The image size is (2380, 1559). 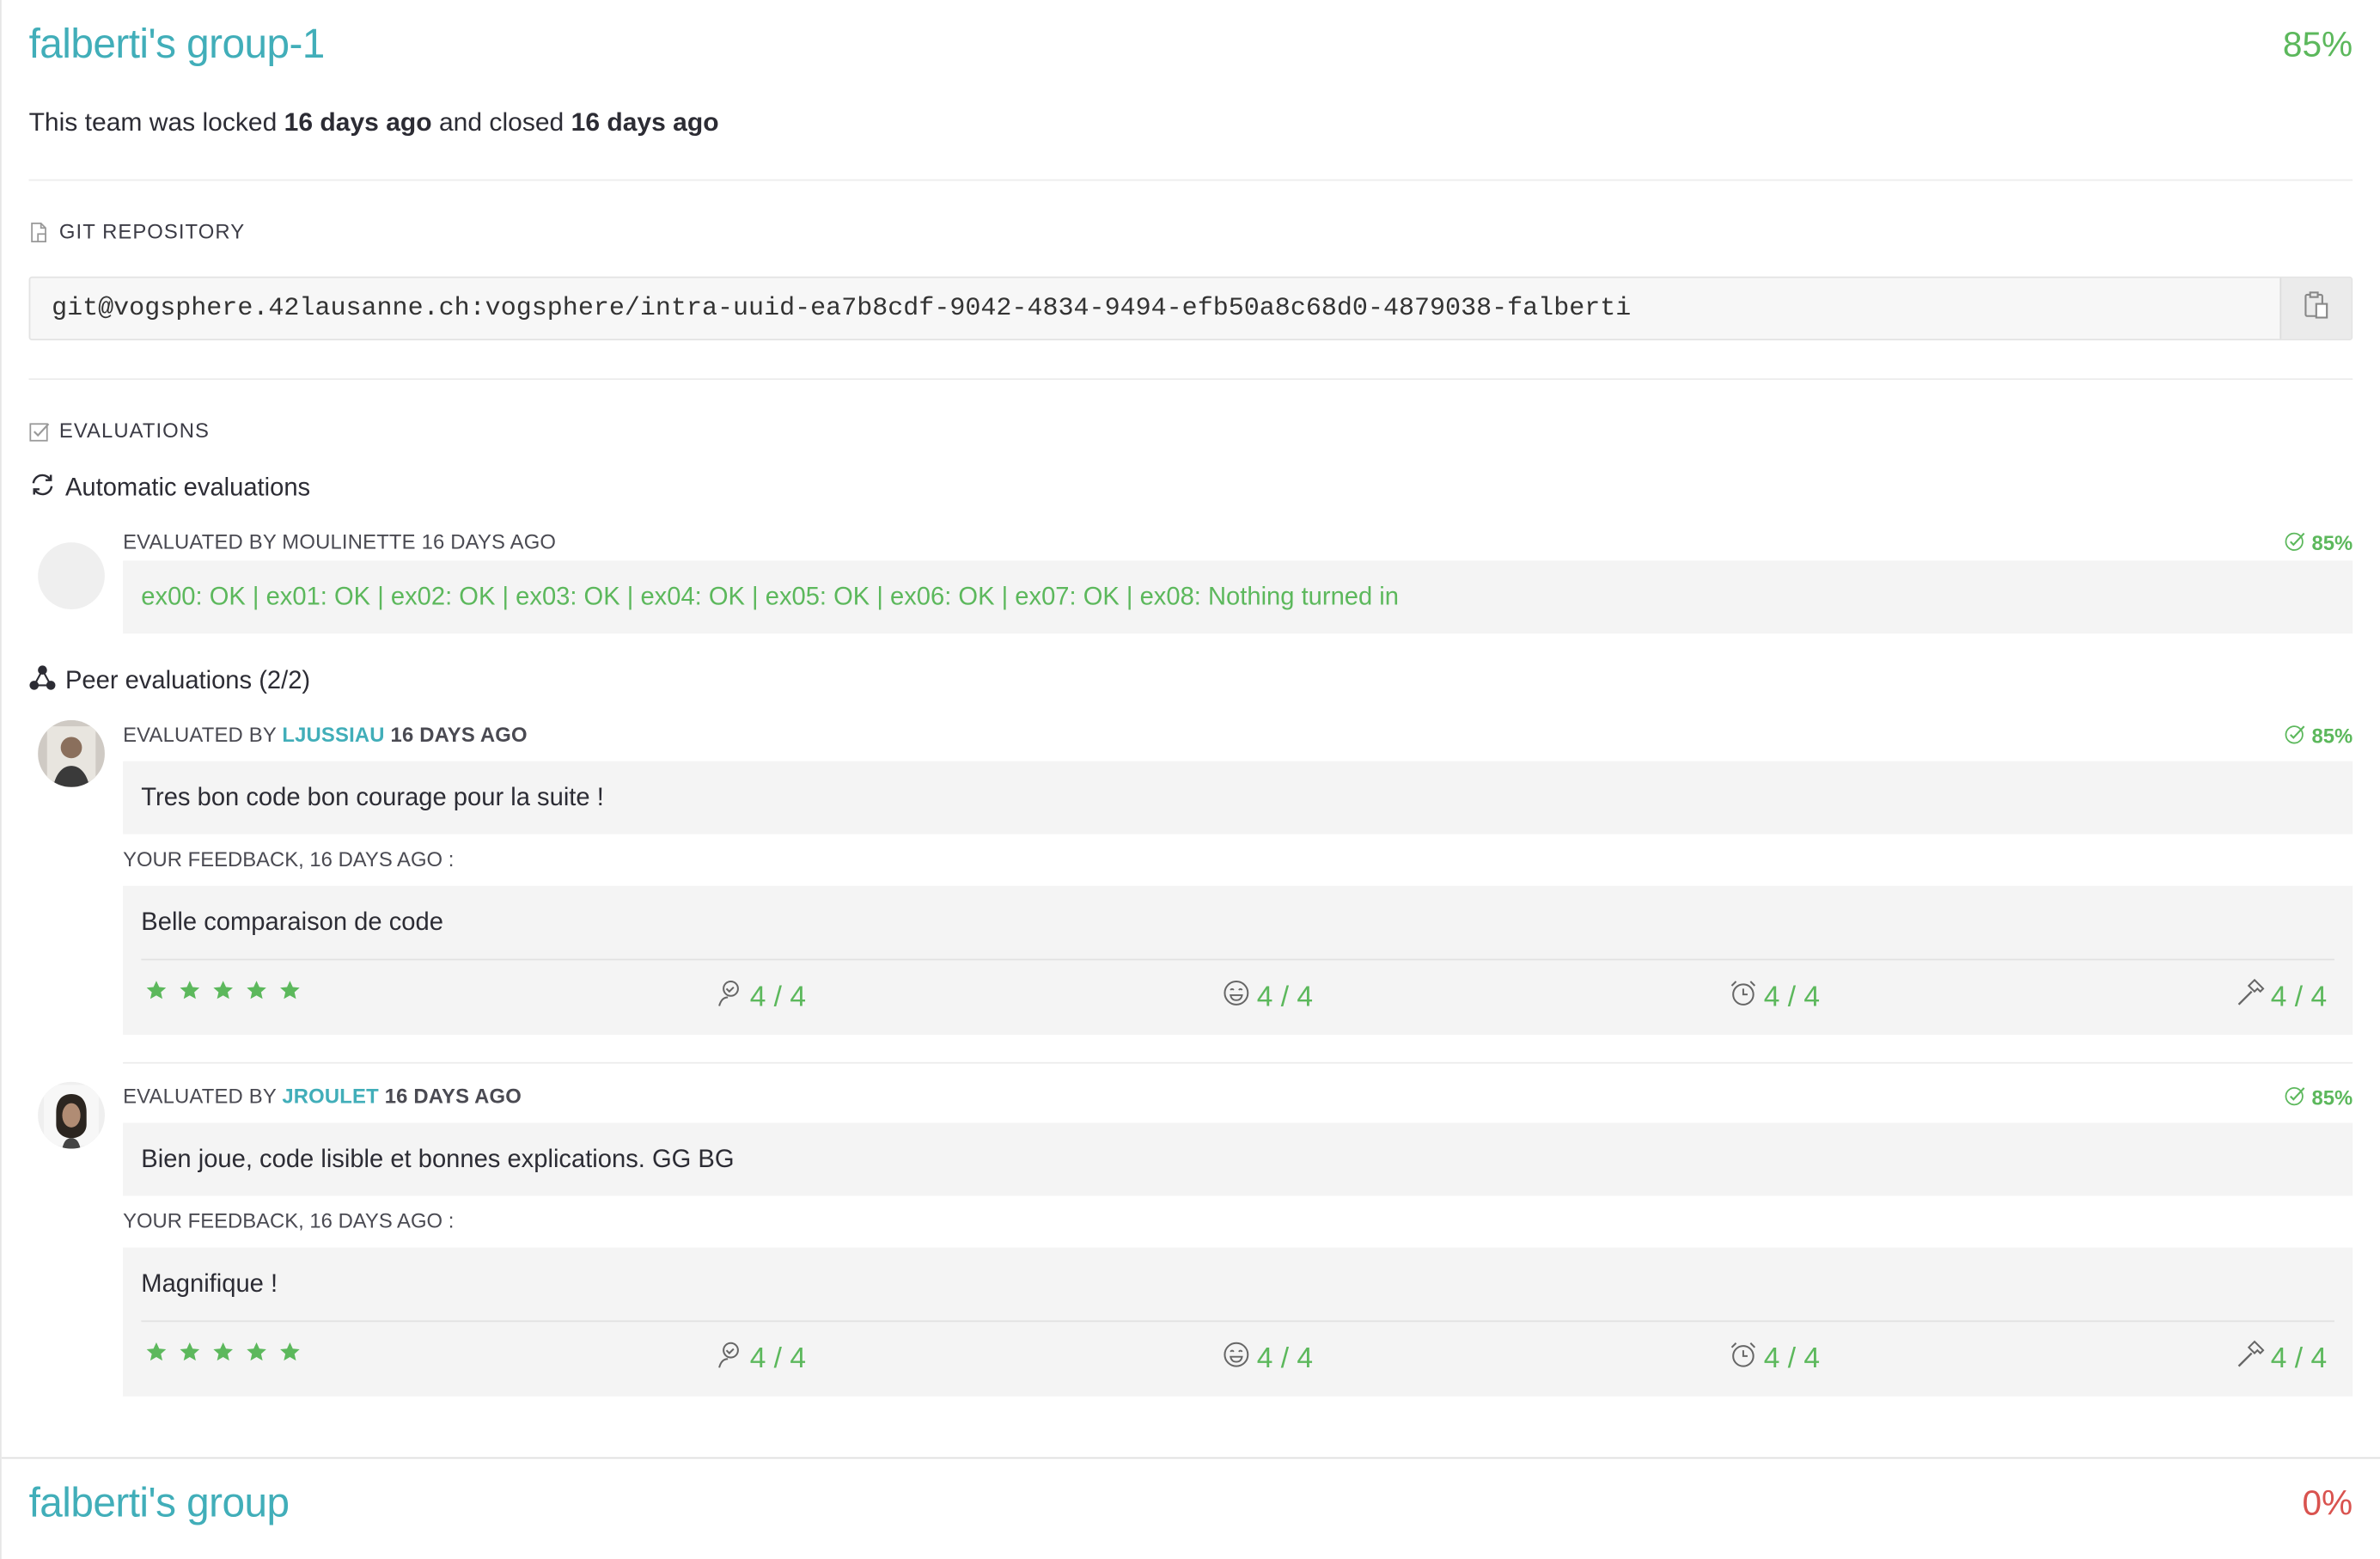 What do you see at coordinates (358, 122) in the screenshot?
I see `locked-when: 16 days ago` at bounding box center [358, 122].